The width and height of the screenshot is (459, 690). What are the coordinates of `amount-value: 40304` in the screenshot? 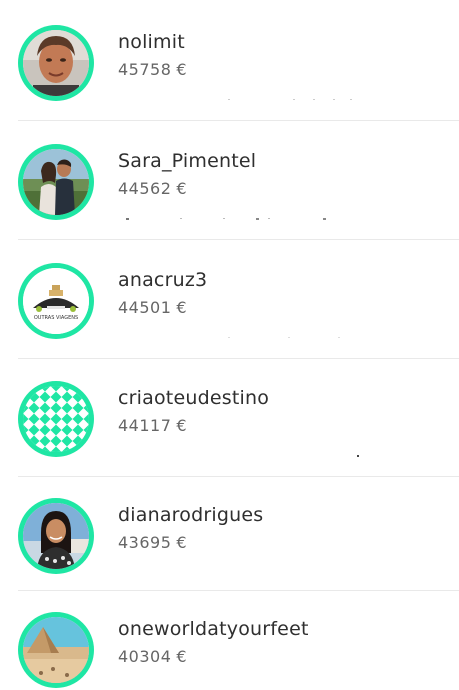 It's located at (145, 656).